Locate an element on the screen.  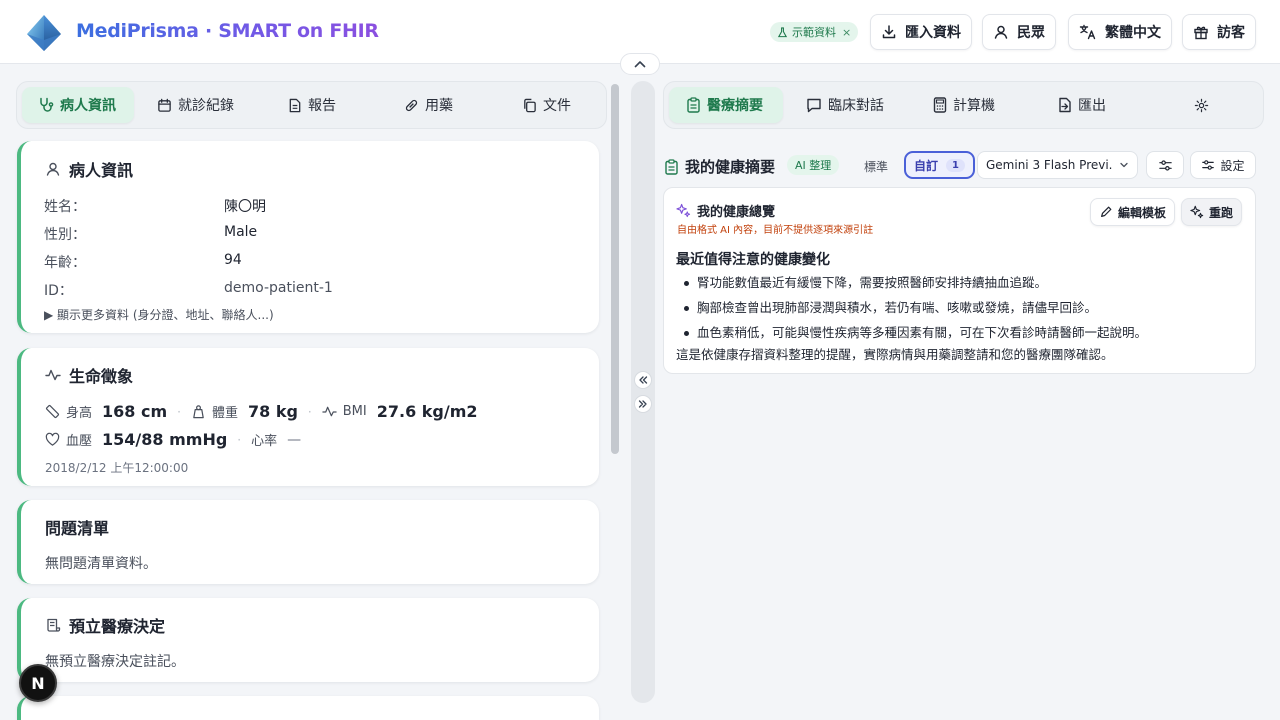
summary-title-text: 我的健康摘要 is located at coordinates (730, 167).